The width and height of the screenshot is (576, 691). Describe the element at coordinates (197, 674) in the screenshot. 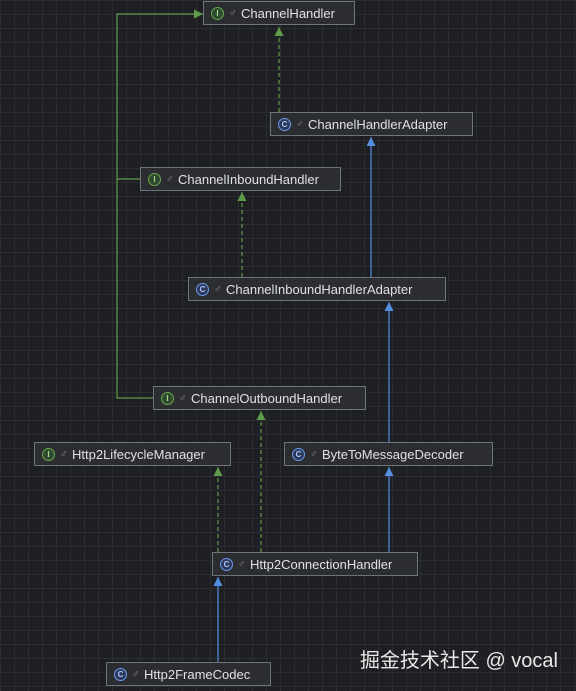

I see `node-label: Http2FrameCodec` at that location.